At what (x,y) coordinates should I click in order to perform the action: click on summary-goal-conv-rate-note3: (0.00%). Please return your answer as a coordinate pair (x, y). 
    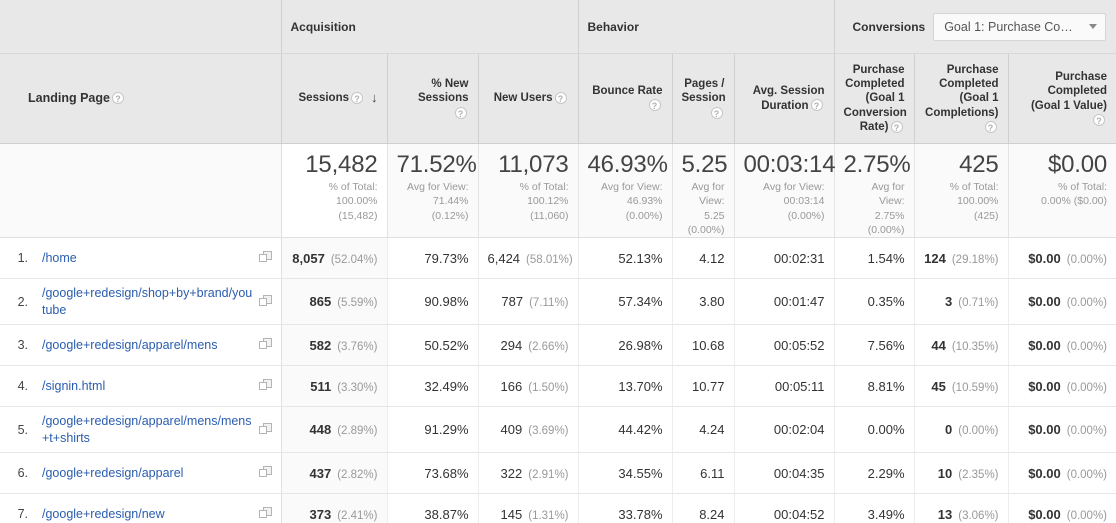
    Looking at the image, I should click on (886, 229).